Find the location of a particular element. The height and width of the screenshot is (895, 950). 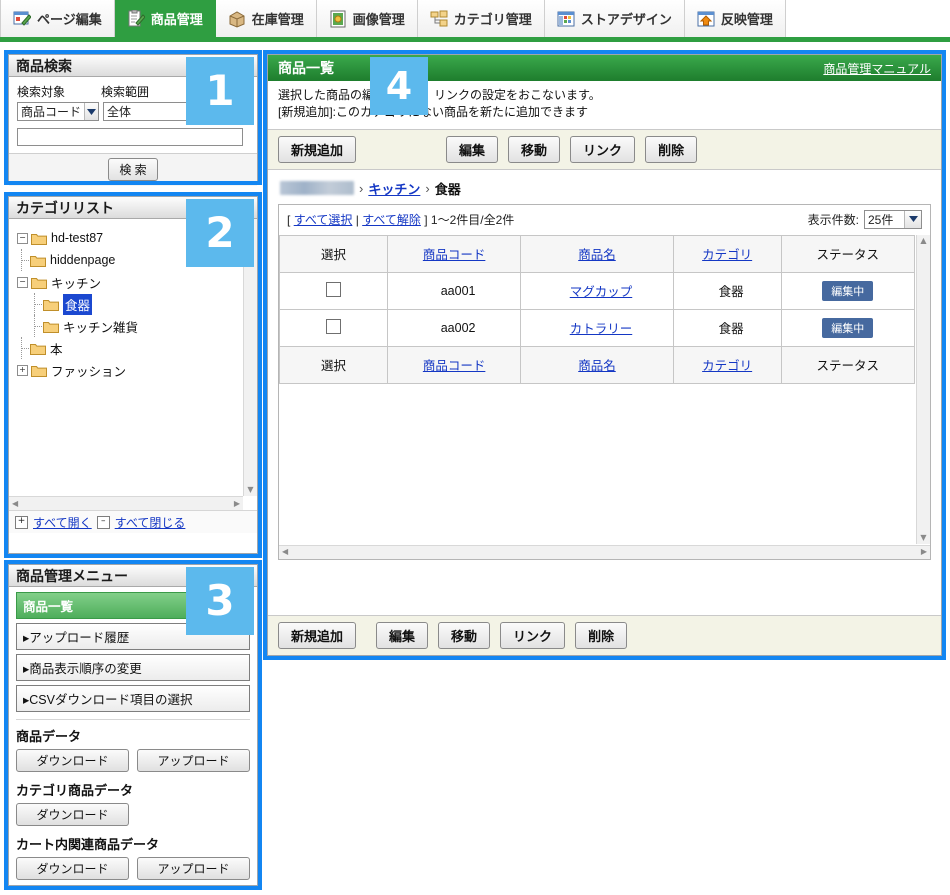

tab-list: ページ編集 商品管理 在庫管理 画像管理 カテゴリ管理 ストアデザイン 反映管理 is located at coordinates (475, 18).